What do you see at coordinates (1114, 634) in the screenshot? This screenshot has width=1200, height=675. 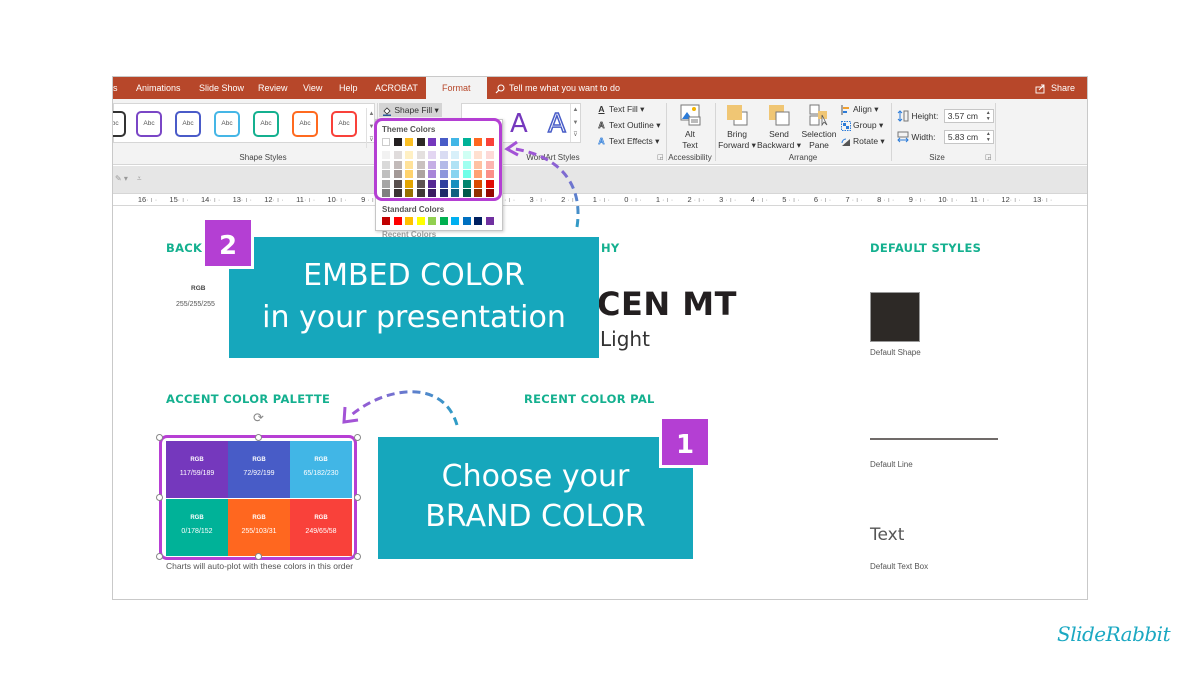 I see `sliderabbit-logo: SlideRabbit` at bounding box center [1114, 634].